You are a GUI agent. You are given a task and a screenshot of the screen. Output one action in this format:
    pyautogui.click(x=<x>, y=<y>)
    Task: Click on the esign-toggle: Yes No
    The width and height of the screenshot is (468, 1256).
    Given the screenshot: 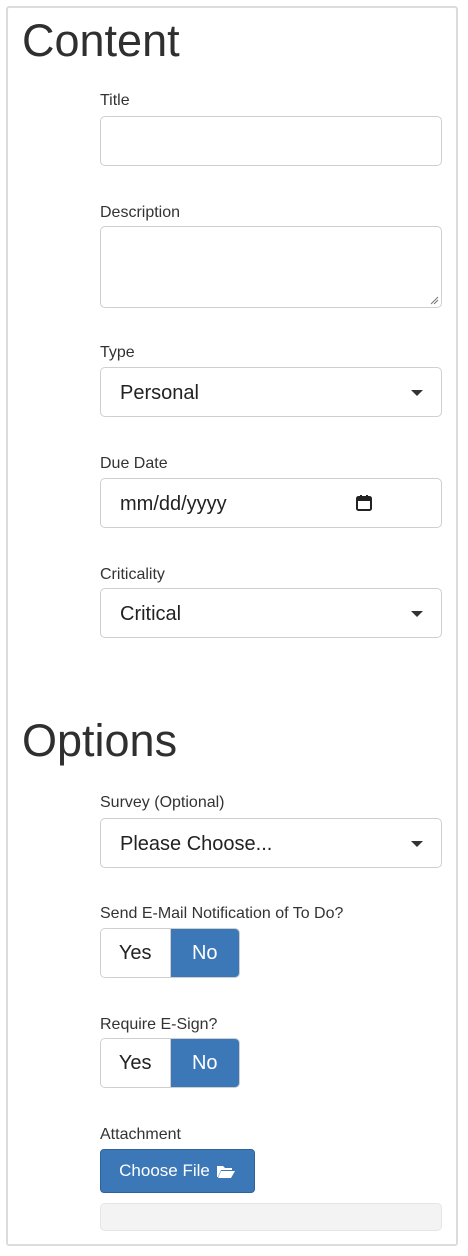 What is the action you would take?
    pyautogui.click(x=170, y=1063)
    